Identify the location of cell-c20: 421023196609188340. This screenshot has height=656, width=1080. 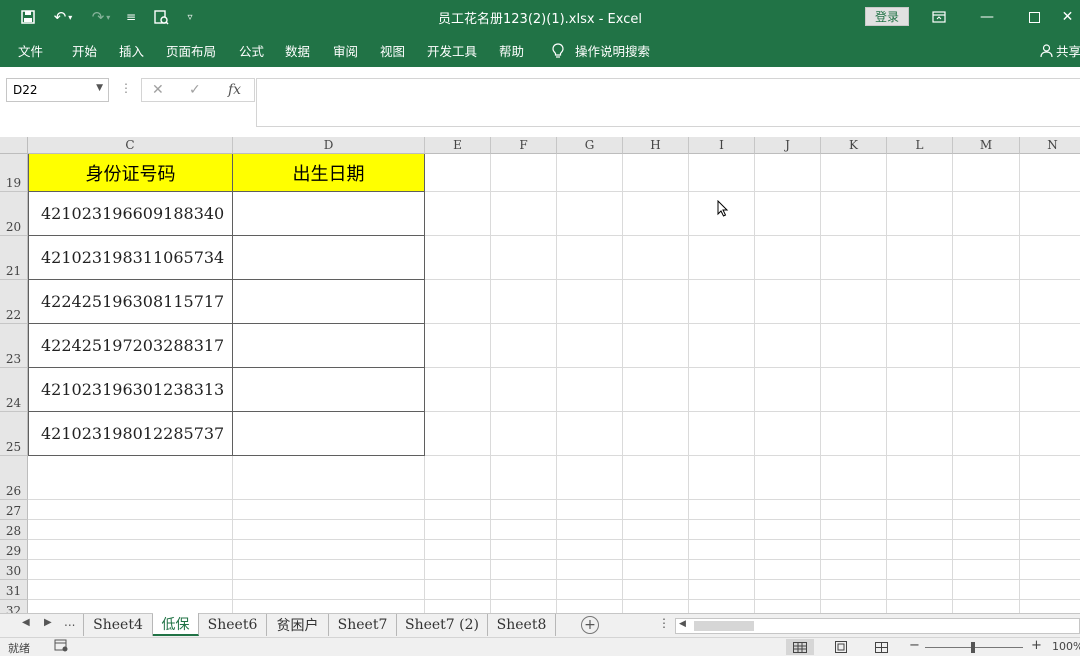
(130, 214).